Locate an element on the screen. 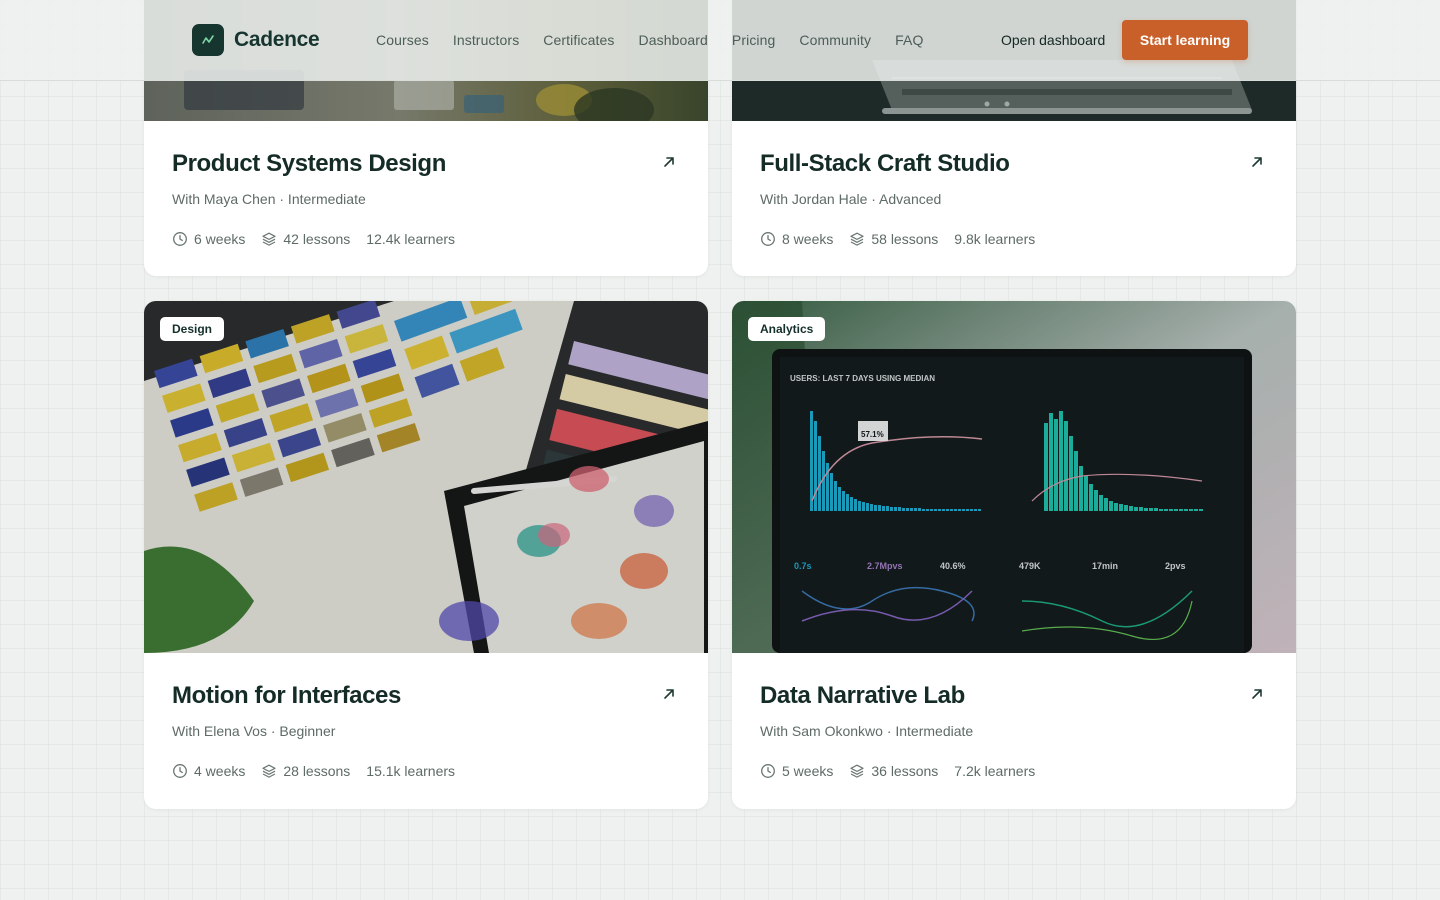 This screenshot has height=900, width=1440. course-duration: 6 weeks is located at coordinates (208, 239).